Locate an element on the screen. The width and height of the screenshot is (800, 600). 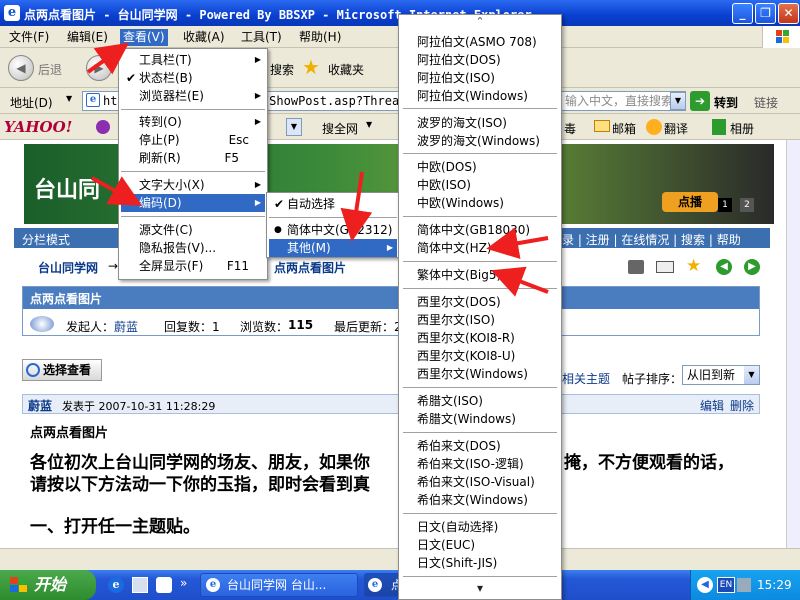
arrow-to-big5 is located at coordinates (520, 281).